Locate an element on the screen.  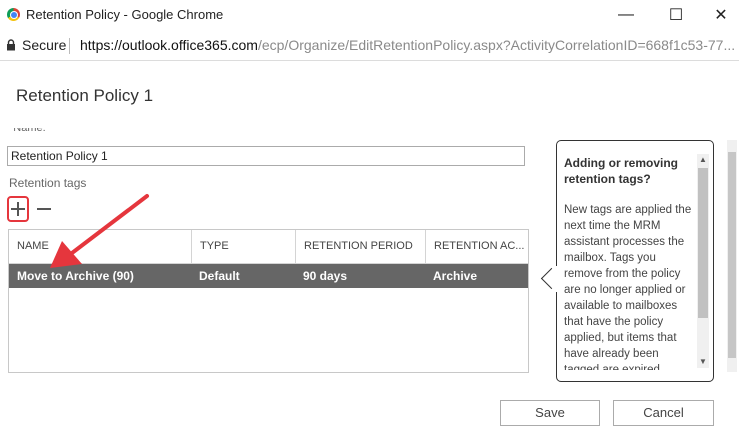
close-button: ✕ is located at coordinates (721, 15).